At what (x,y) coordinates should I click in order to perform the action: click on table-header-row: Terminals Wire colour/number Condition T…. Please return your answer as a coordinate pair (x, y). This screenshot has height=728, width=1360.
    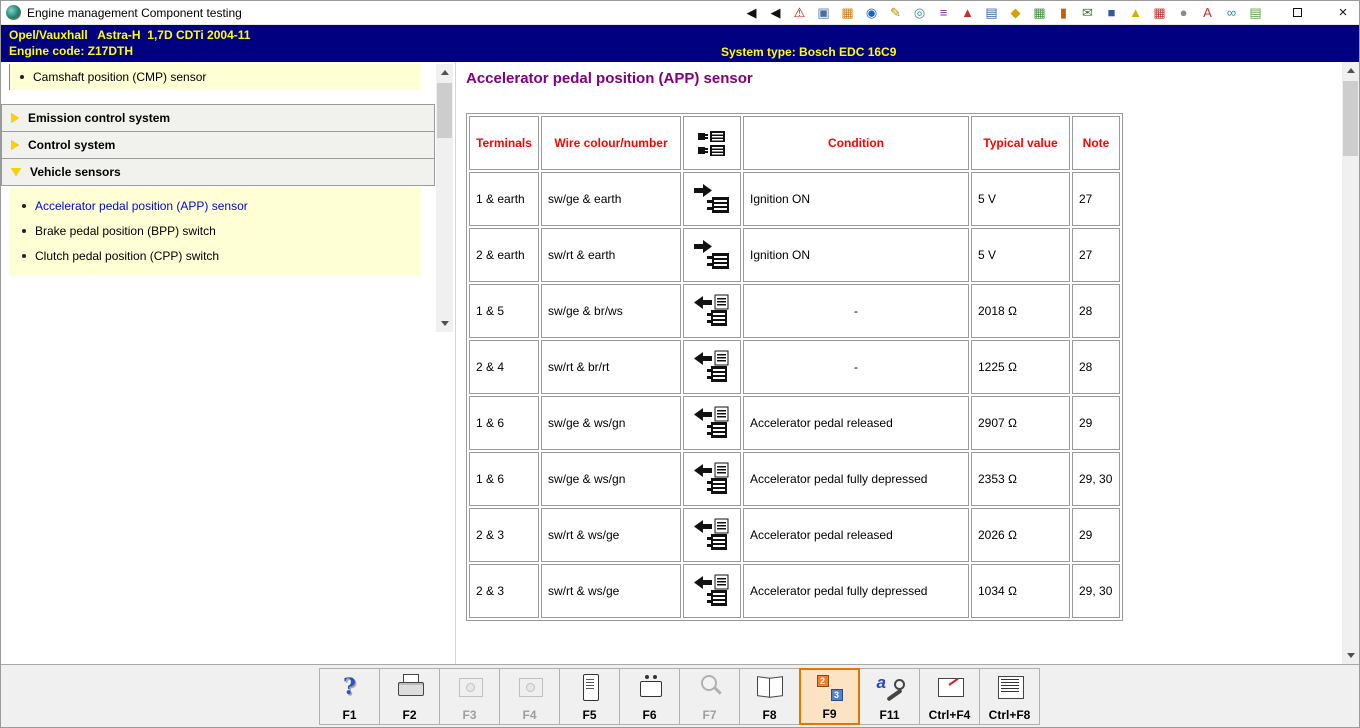
    Looking at the image, I should click on (794, 143).